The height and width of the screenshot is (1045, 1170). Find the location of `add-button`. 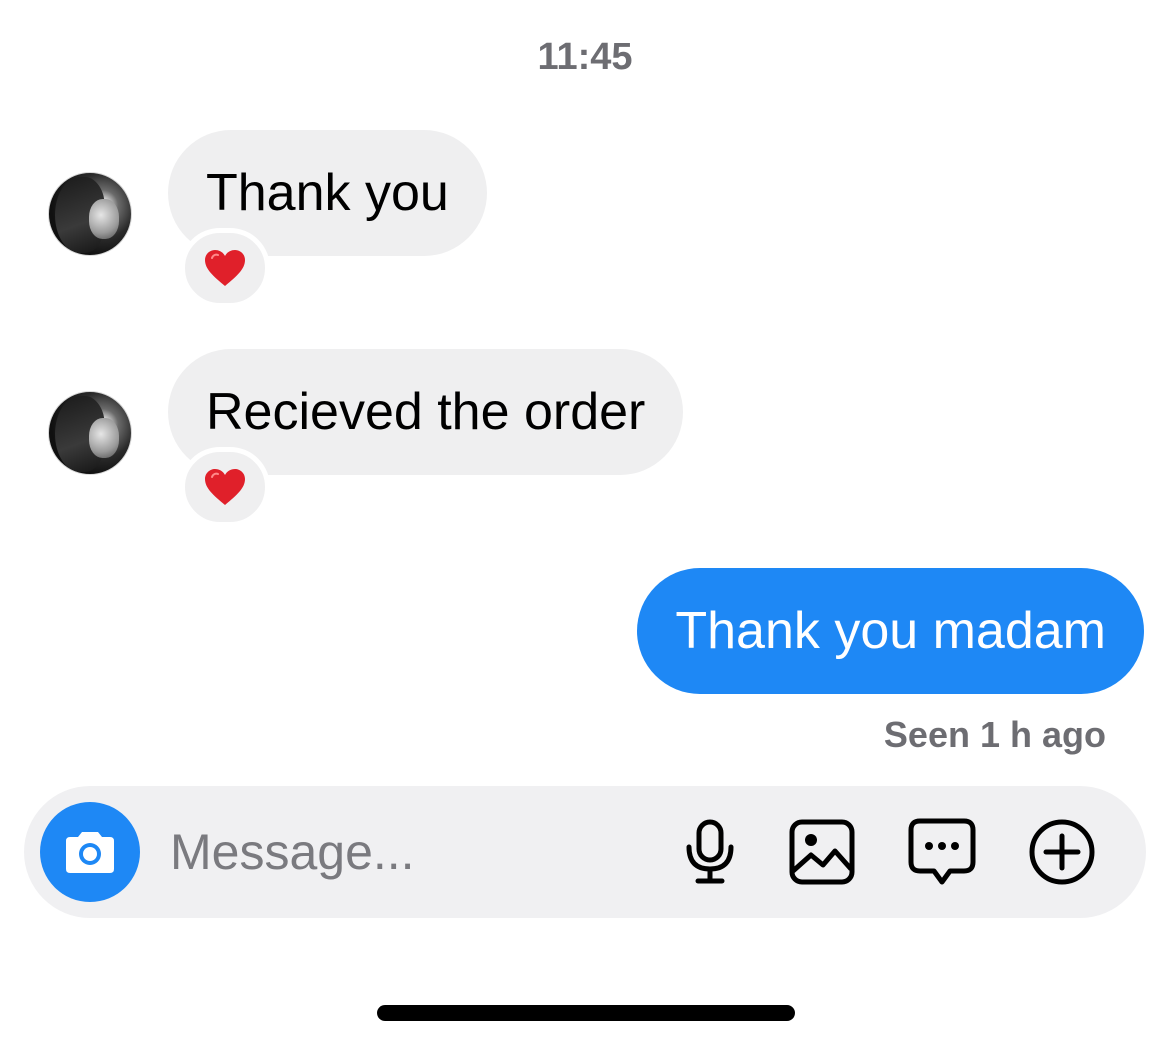

add-button is located at coordinates (1062, 852).